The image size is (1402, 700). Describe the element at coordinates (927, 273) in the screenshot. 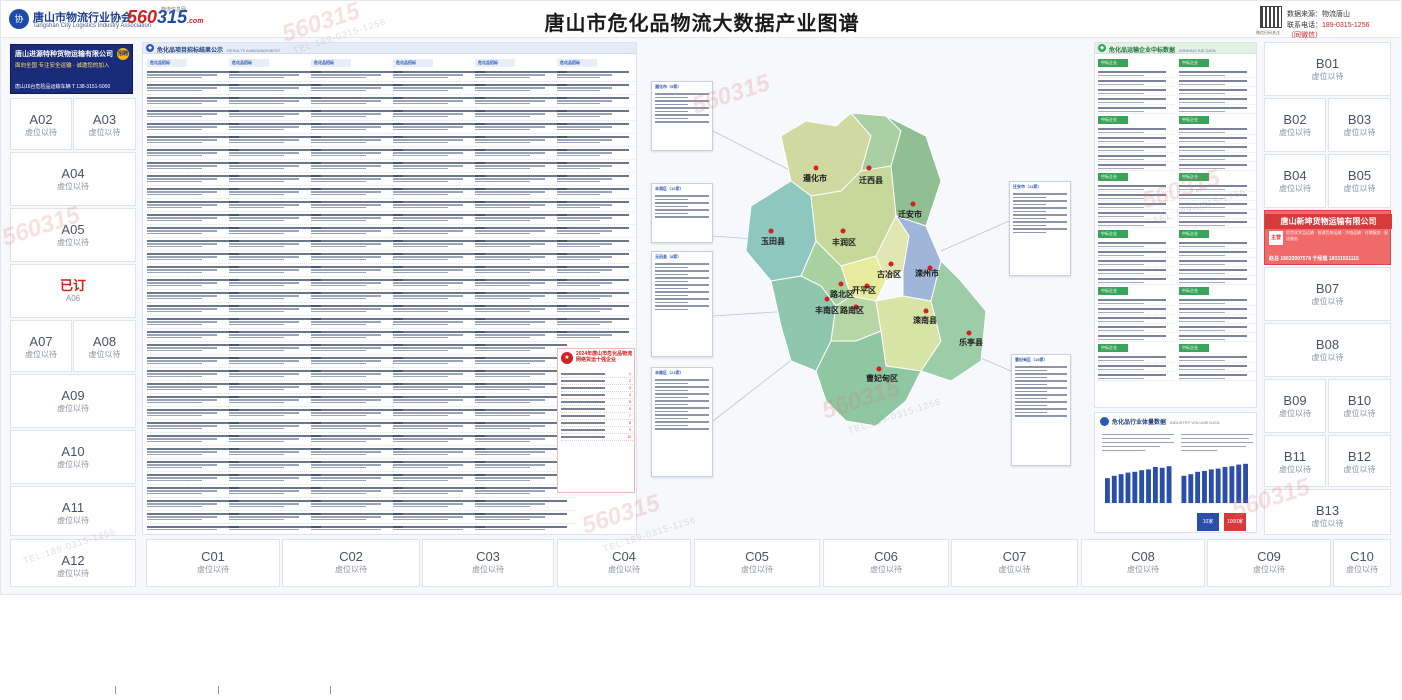

I see `label-luanzhou: 滦州市` at that location.